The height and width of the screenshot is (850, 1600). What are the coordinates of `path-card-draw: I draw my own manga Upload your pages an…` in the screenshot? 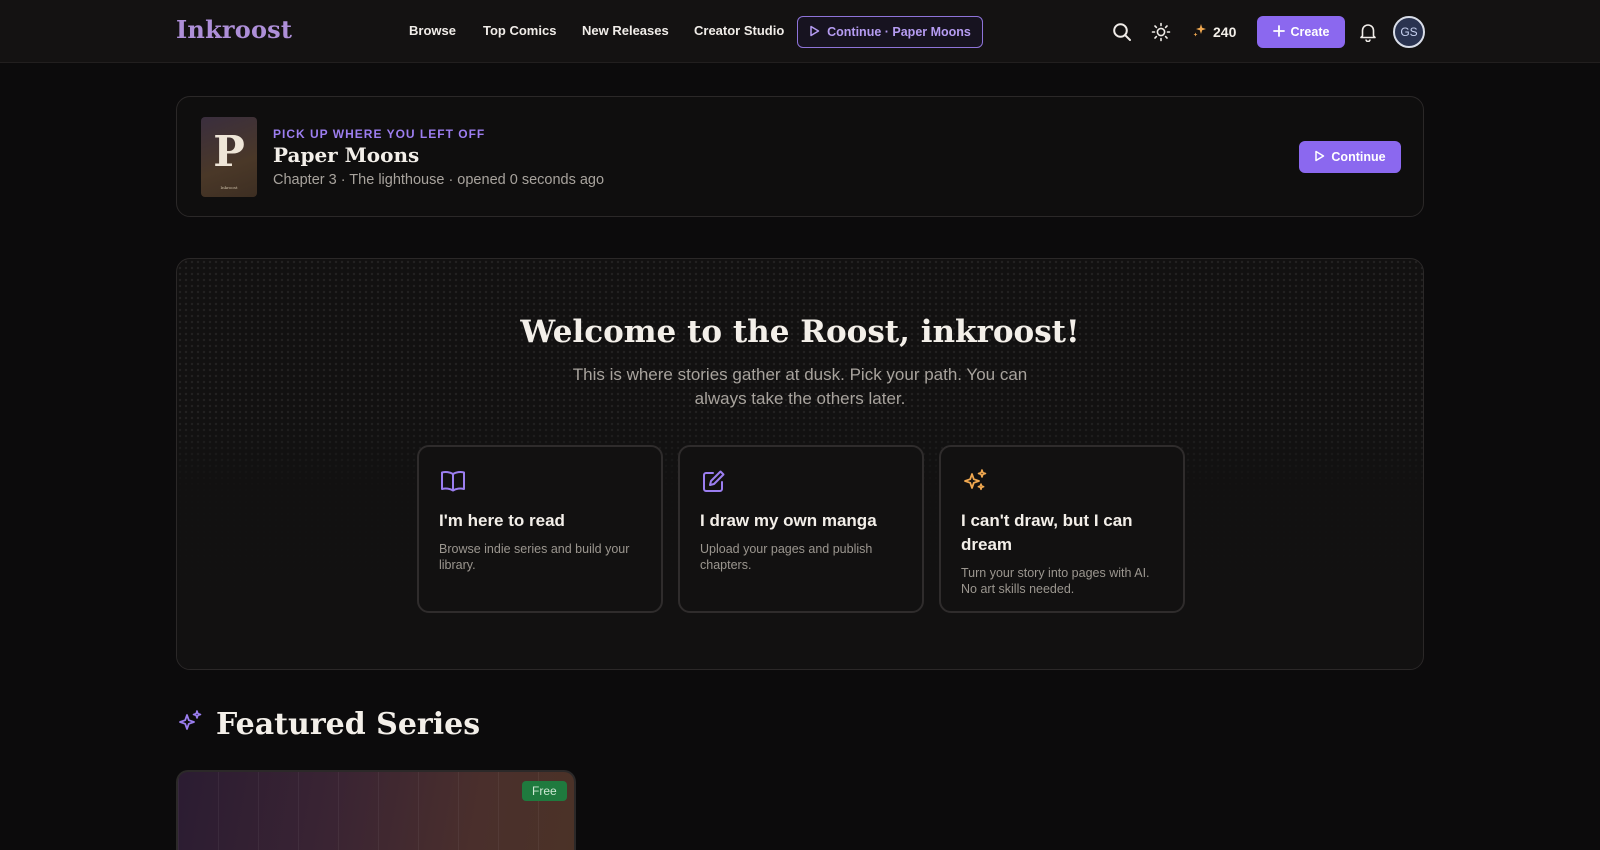 It's located at (801, 529).